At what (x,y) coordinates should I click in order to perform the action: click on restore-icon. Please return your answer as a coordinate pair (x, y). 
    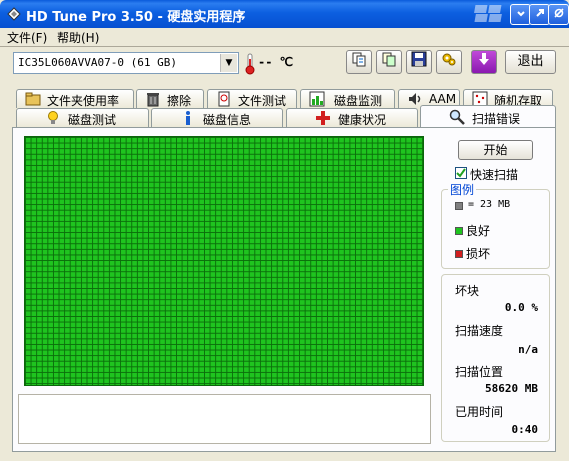
    Looking at the image, I should click on (539, 13).